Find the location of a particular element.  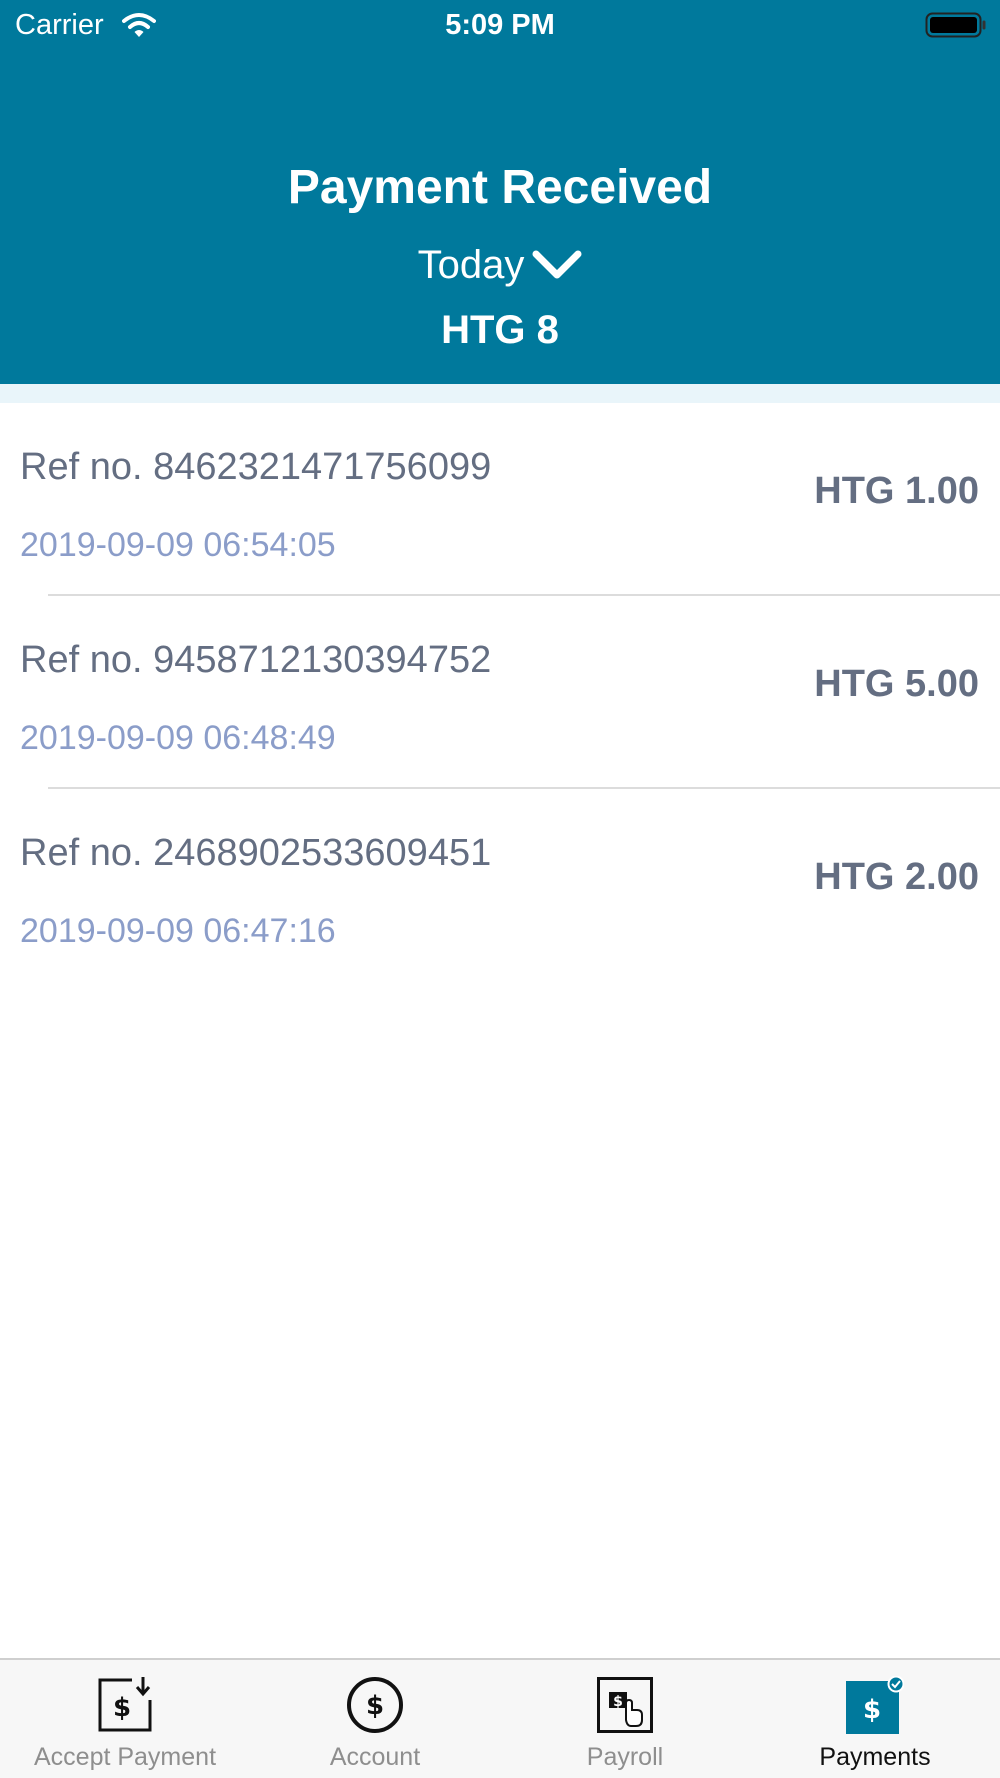

payment-amount: HTG 5.00 is located at coordinates (896, 684).